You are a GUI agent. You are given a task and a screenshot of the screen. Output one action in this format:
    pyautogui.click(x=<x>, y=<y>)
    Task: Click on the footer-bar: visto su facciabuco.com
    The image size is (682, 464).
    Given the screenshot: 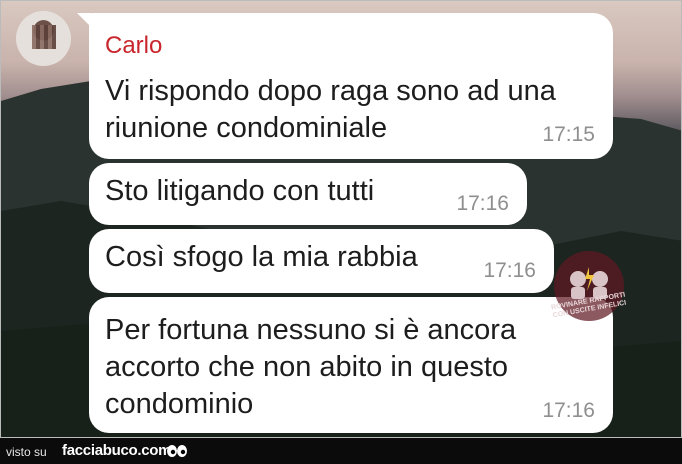 What is the action you would take?
    pyautogui.click(x=341, y=451)
    